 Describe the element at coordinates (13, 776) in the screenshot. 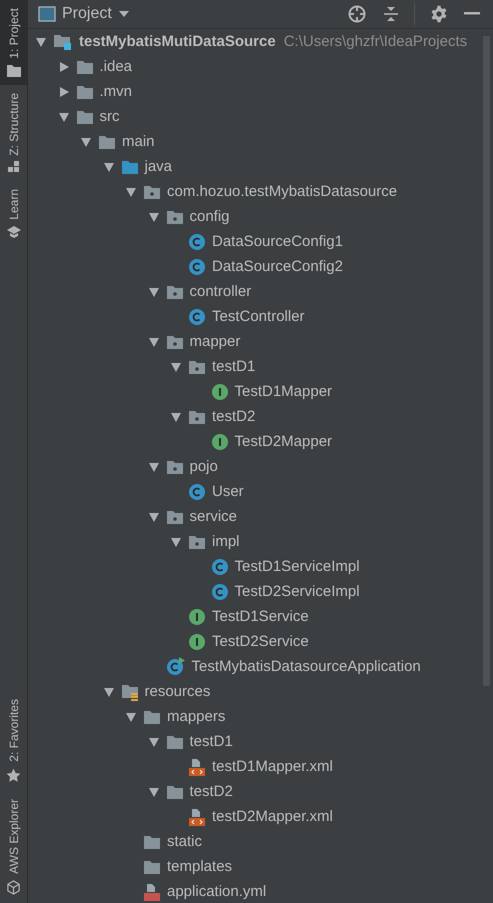

I see `star-icon` at that location.